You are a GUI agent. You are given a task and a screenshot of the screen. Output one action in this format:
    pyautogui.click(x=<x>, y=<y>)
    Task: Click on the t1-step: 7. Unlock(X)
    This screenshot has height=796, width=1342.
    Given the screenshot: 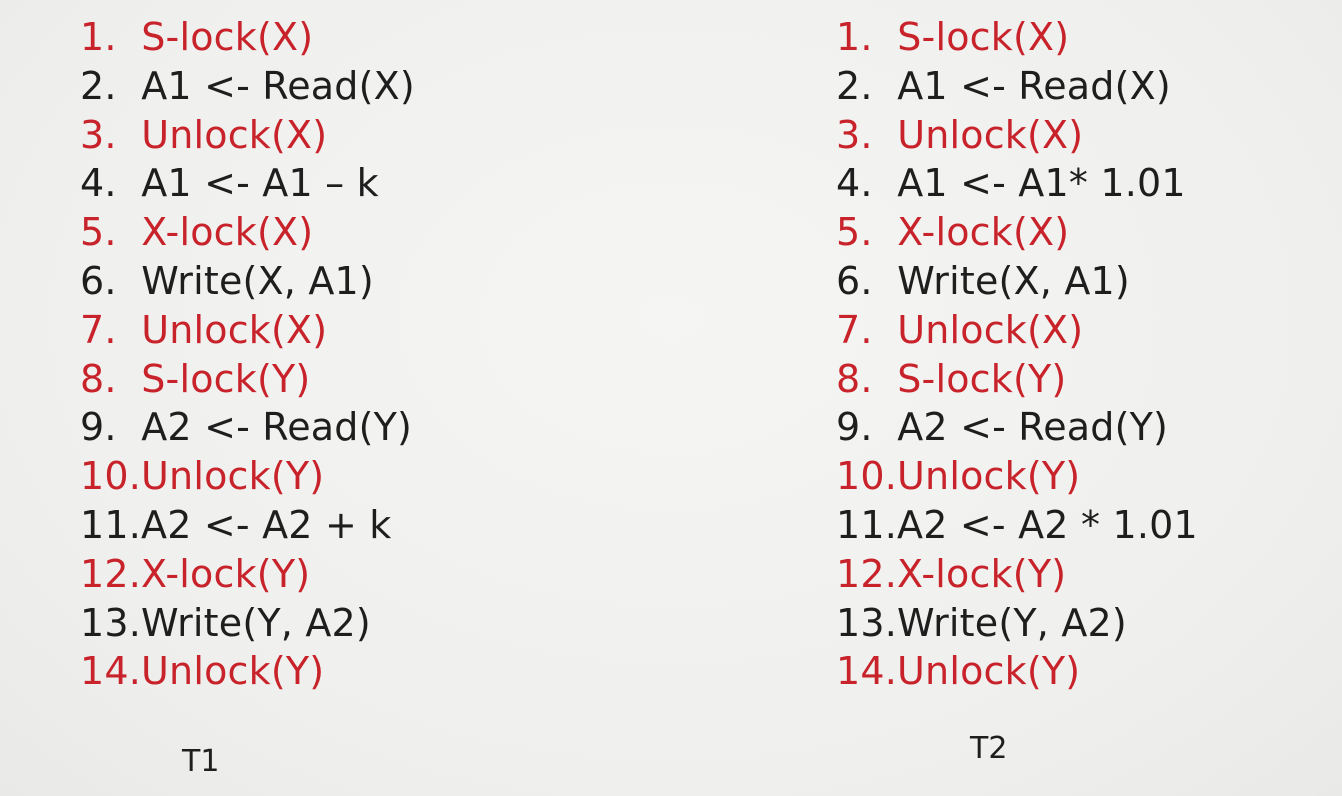 What is the action you would take?
    pyautogui.click(x=204, y=329)
    